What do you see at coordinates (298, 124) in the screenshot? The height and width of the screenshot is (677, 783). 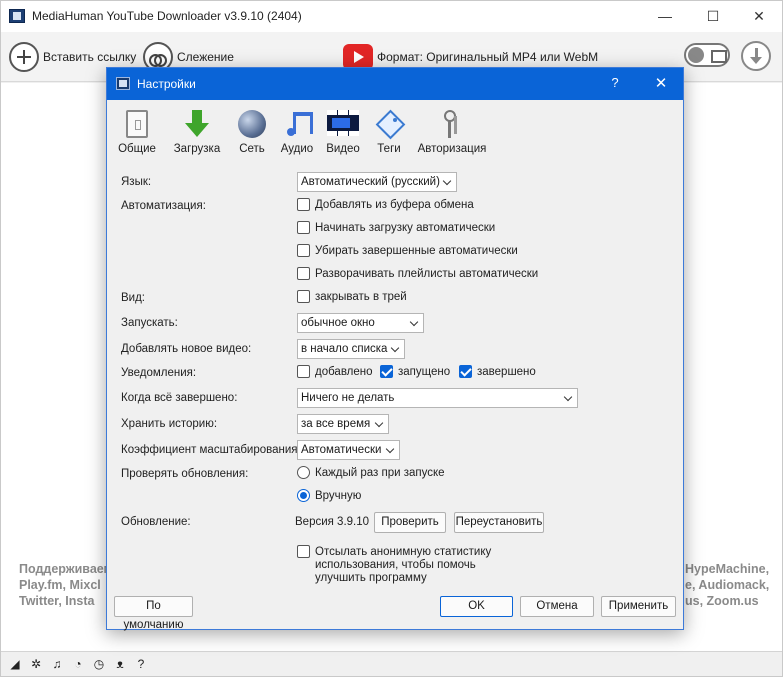 I see `music-note-icon` at bounding box center [298, 124].